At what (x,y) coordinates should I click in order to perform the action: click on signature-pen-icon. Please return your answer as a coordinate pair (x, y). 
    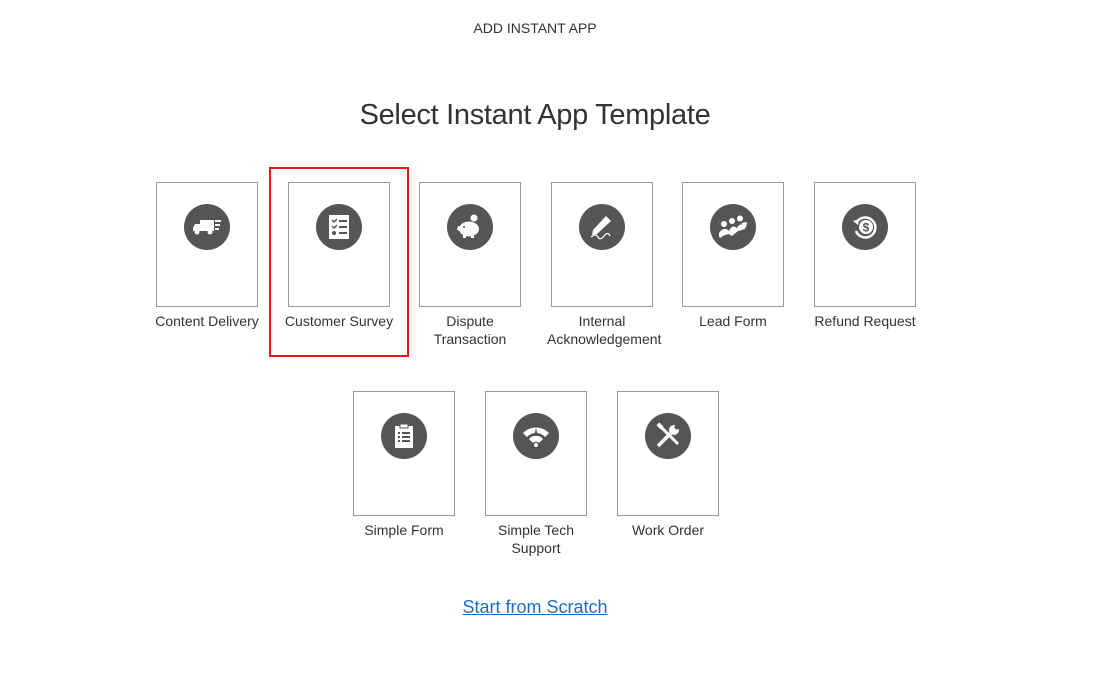
    Looking at the image, I should click on (602, 227).